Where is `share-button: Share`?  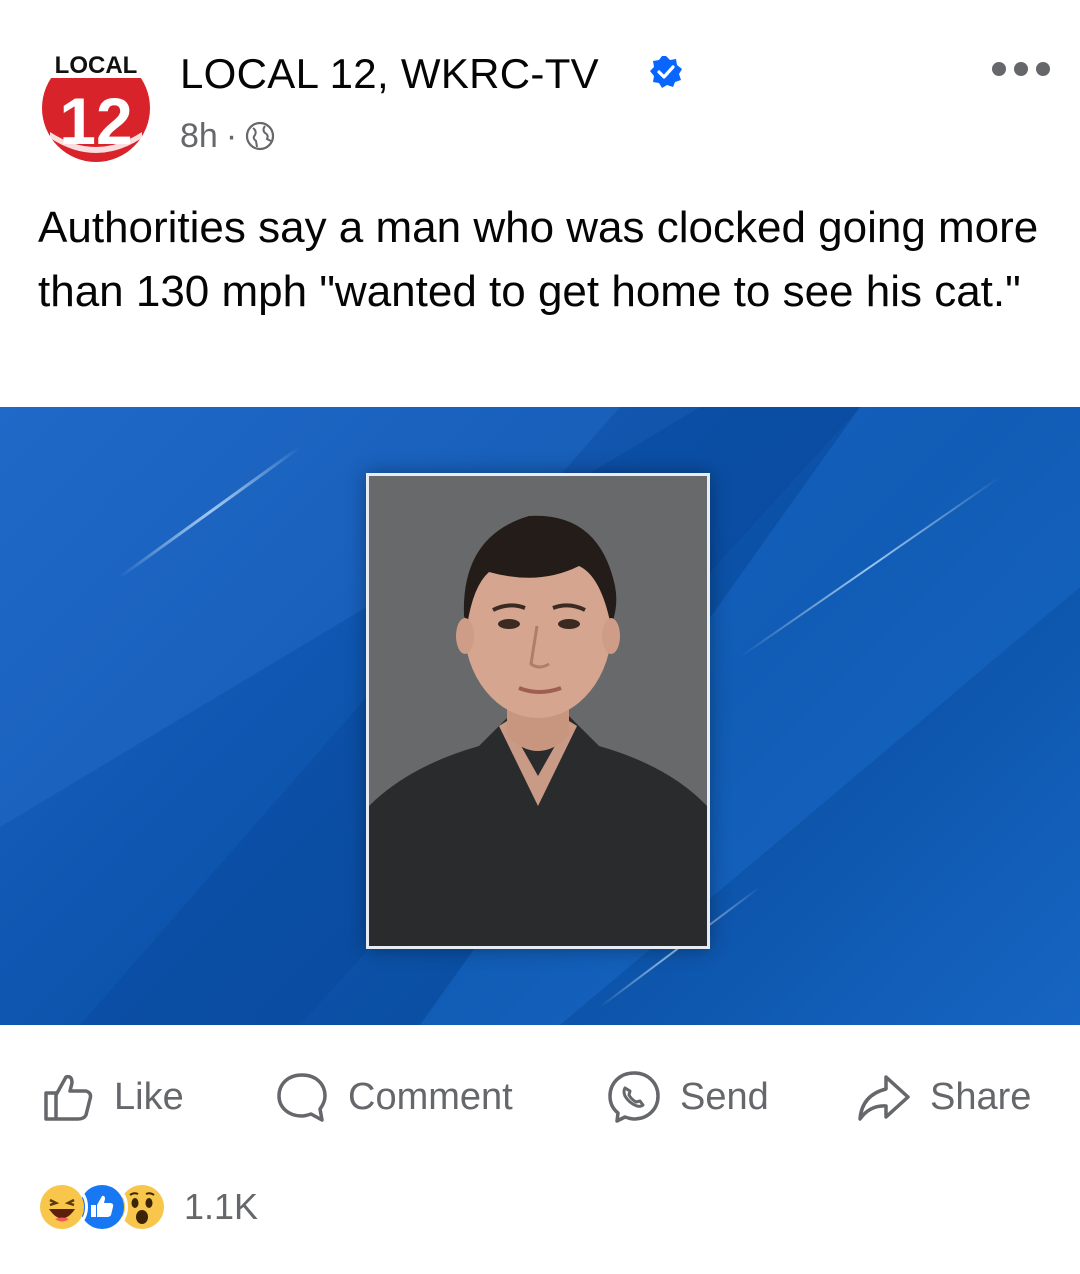 share-button: Share is located at coordinates (943, 1097).